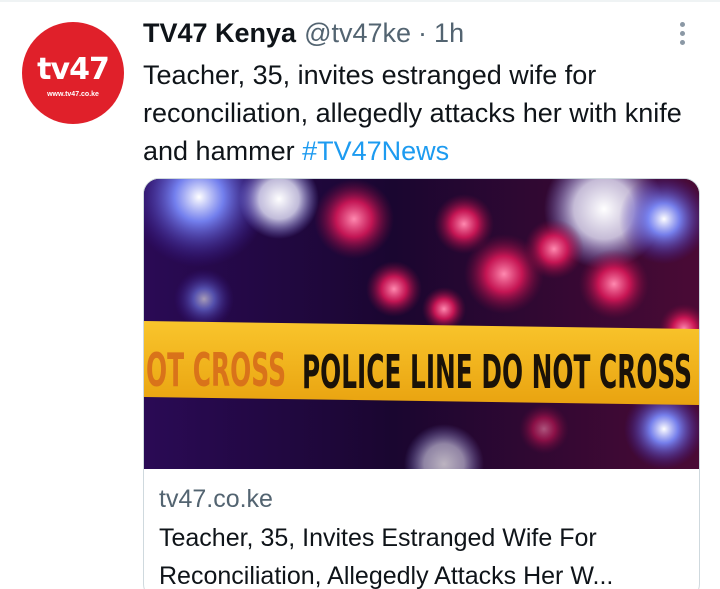 The height and width of the screenshot is (589, 720). I want to click on tweet-header: TV47 Kenya @tv47ke · 1h, so click(303, 36).